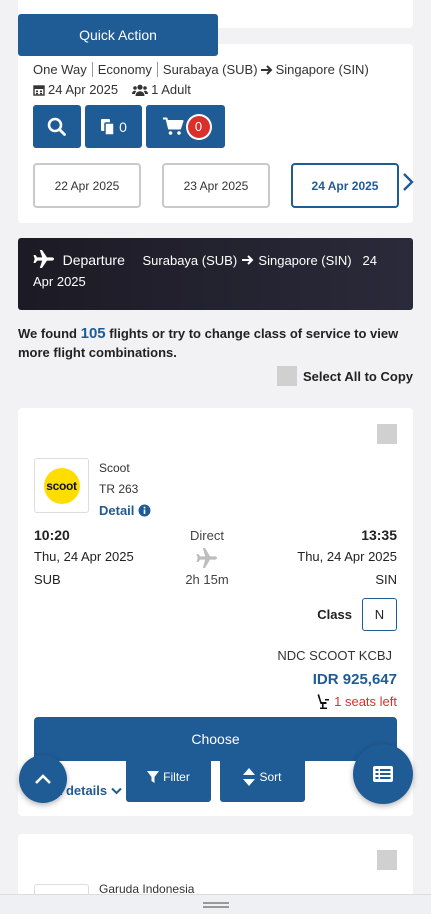 This screenshot has width=431, height=914. Describe the element at coordinates (52, 535) in the screenshot. I see `departure-time: 10:20` at that location.